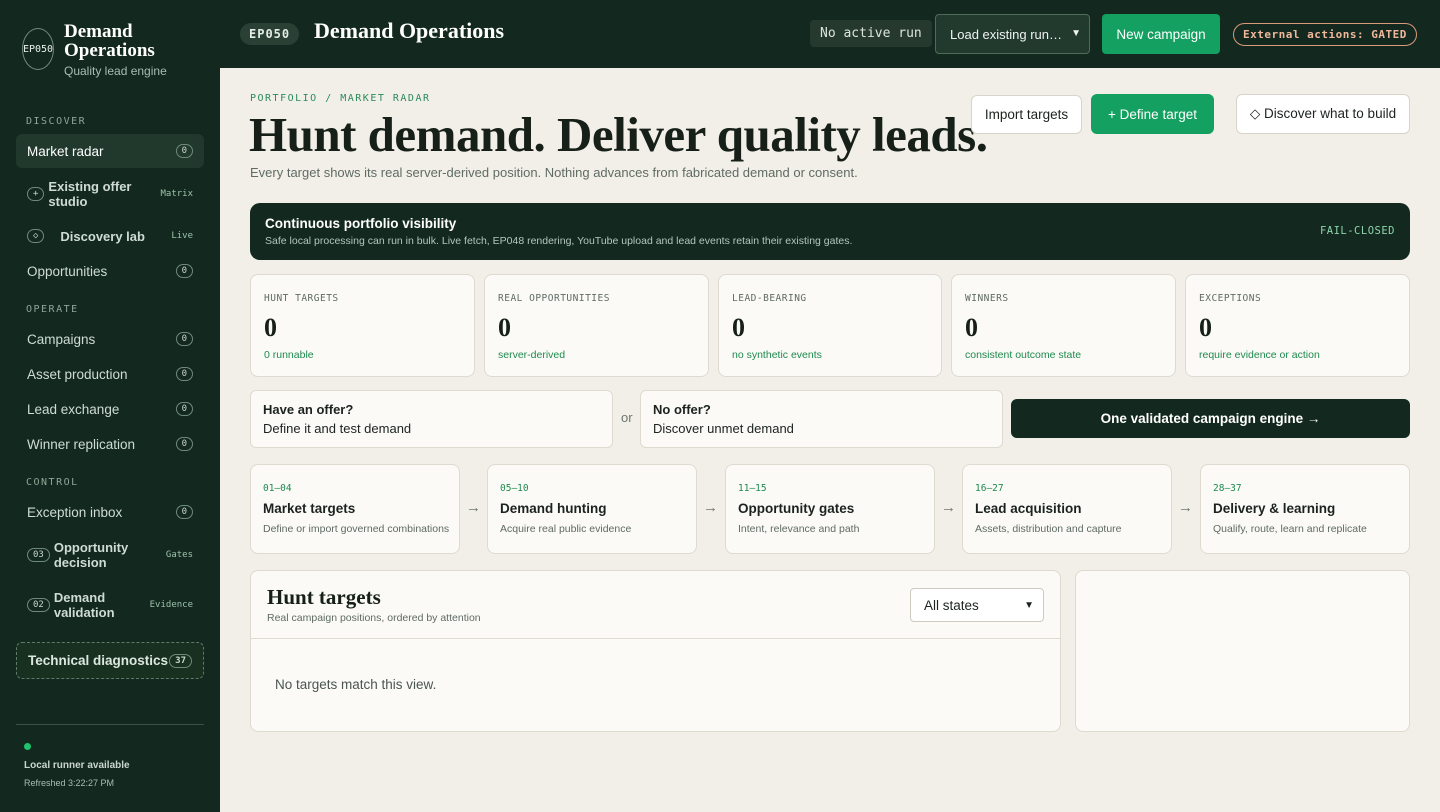  I want to click on stage-title: Lead acquisition, so click(1028, 508).